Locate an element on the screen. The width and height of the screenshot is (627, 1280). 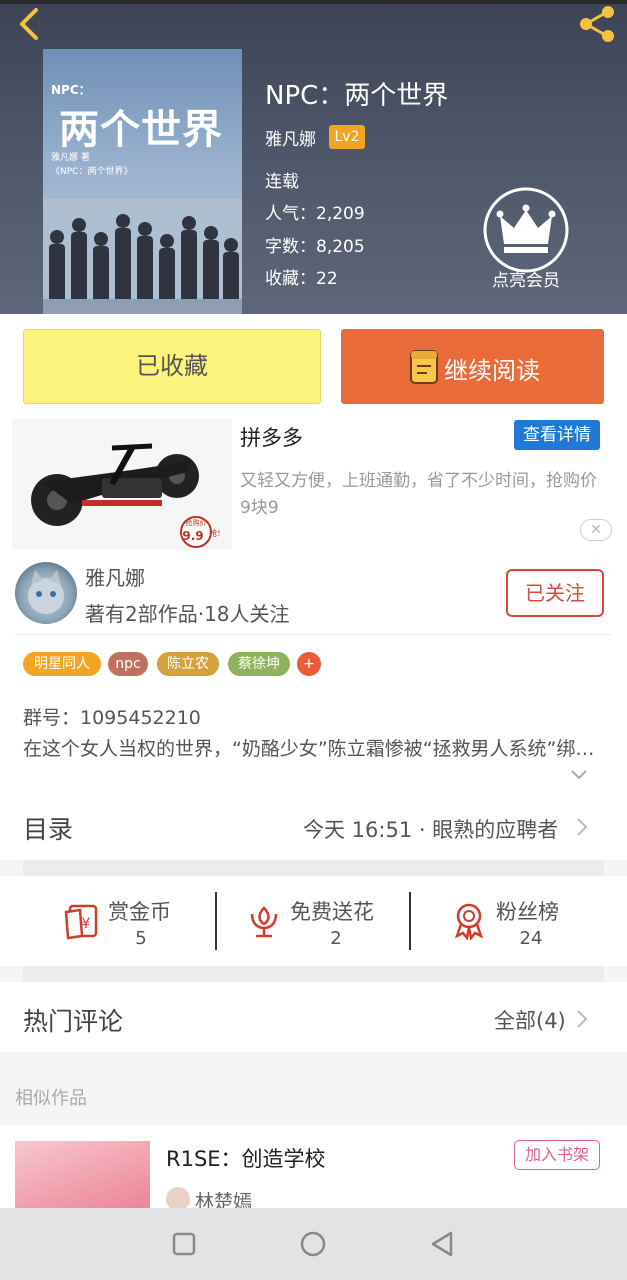
tag-item: 陈立农 is located at coordinates (188, 664).